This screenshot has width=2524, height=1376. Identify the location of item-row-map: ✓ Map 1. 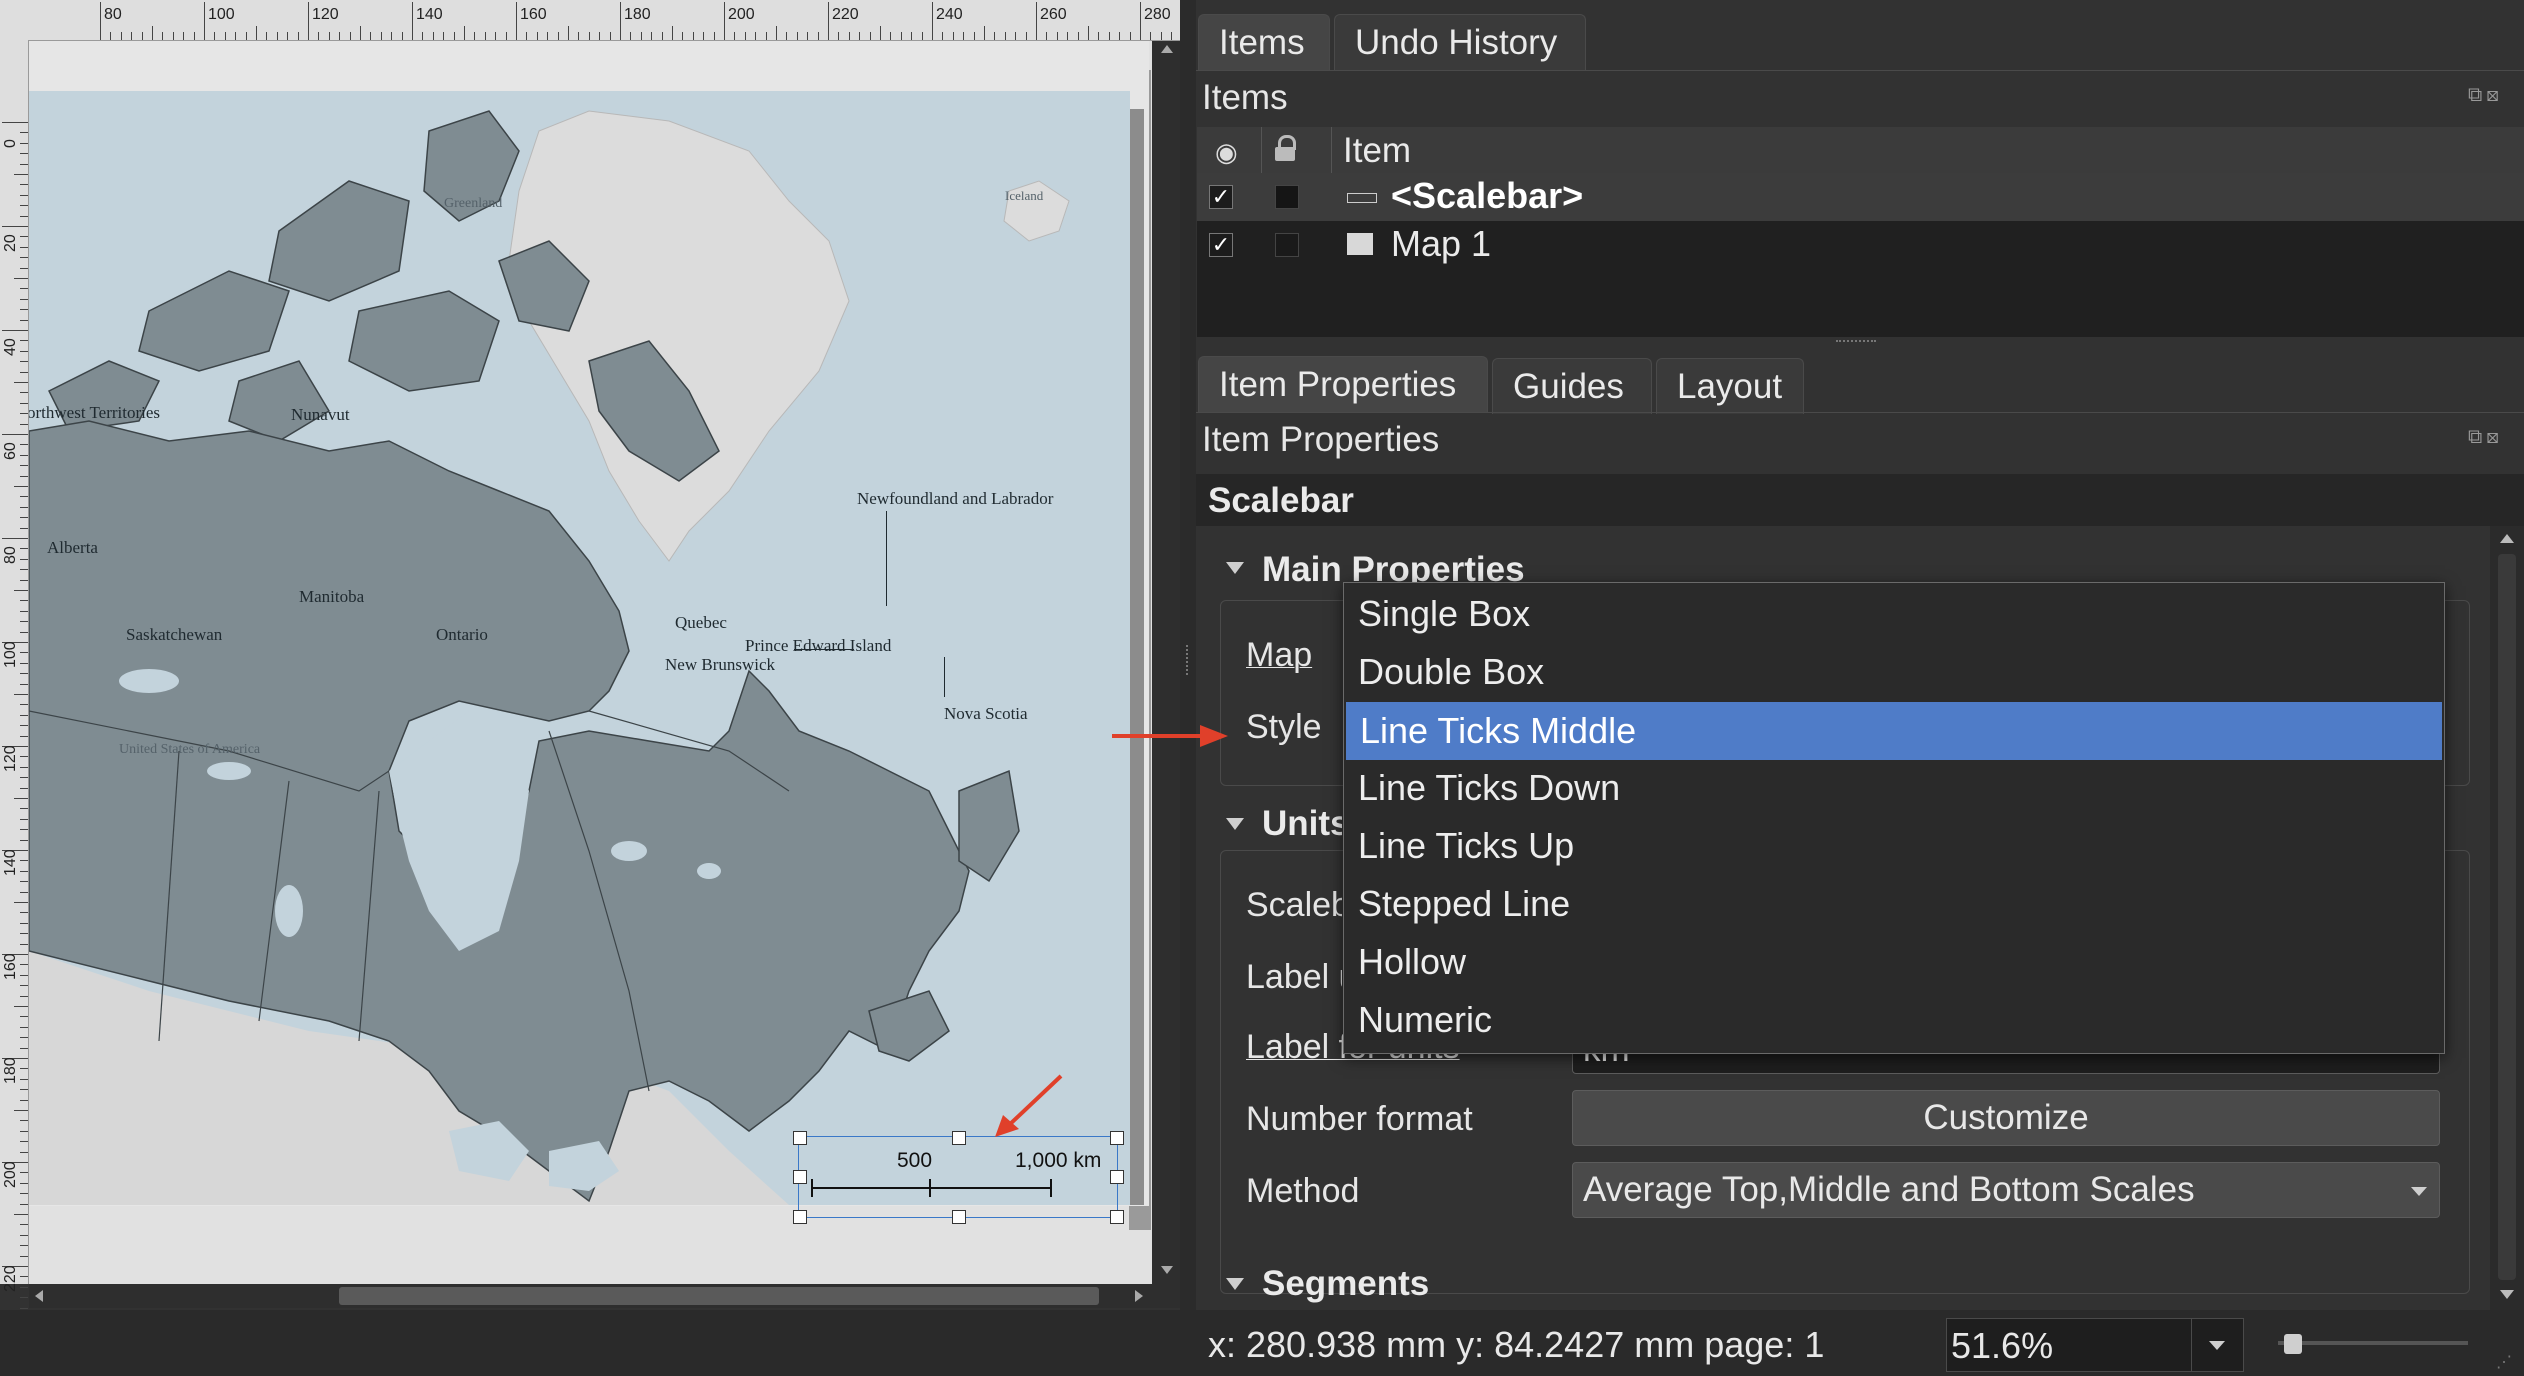
(1860, 245).